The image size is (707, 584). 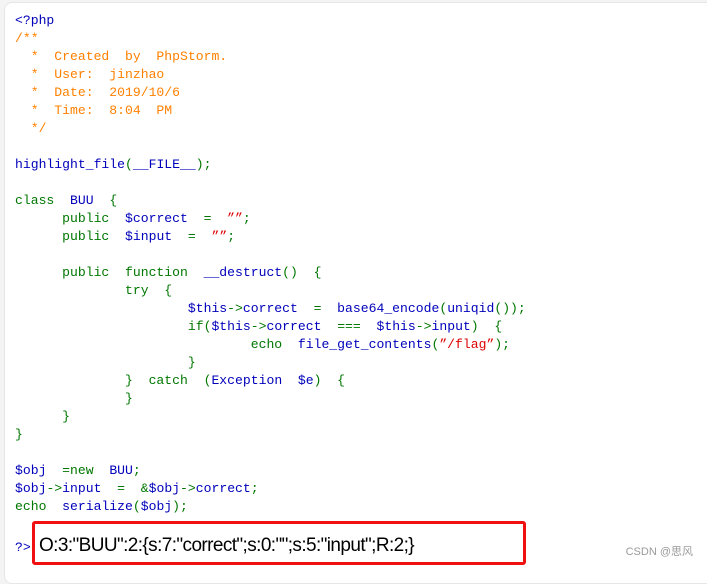 What do you see at coordinates (94, 290) in the screenshot?
I see `code-token: try {` at bounding box center [94, 290].